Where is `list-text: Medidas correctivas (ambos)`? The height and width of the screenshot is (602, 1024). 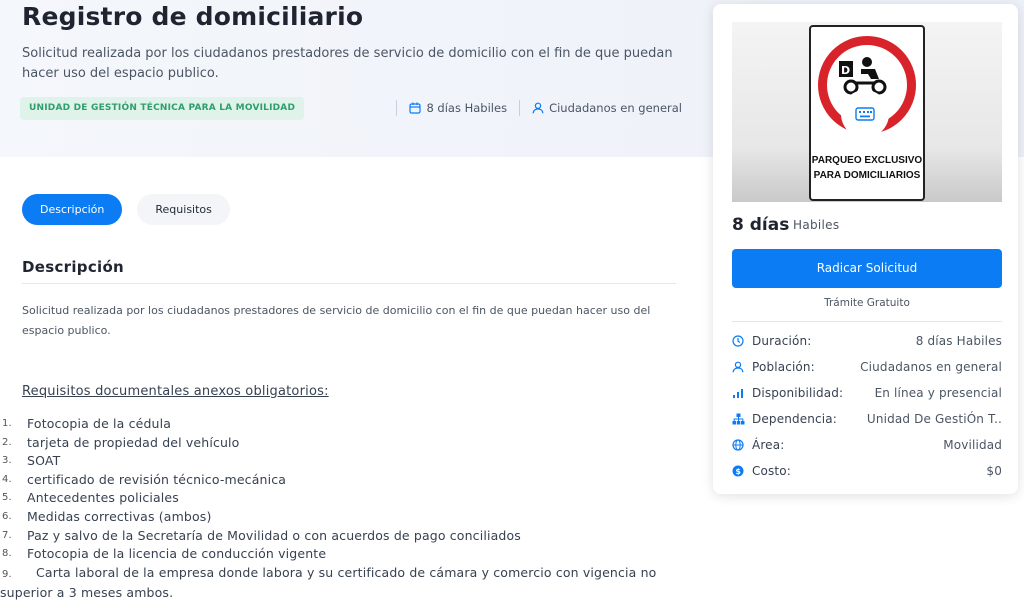
list-text: Medidas correctivas (ambos) is located at coordinates (119, 516).